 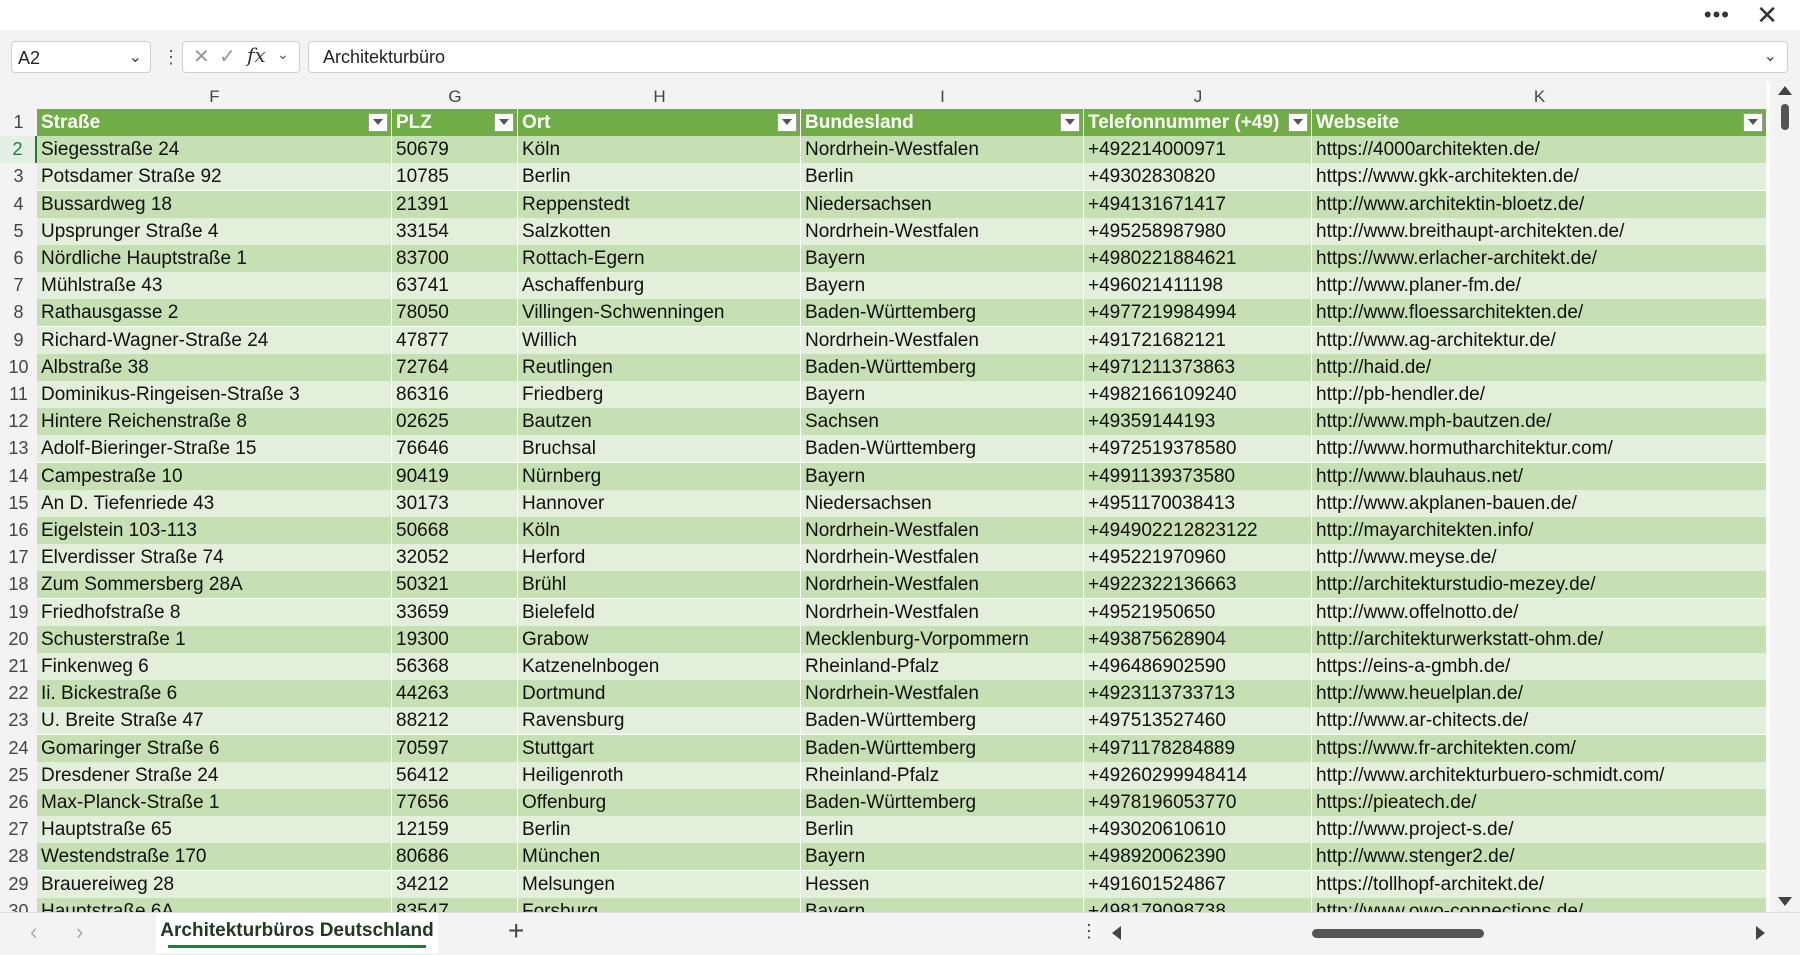 What do you see at coordinates (214, 367) in the screenshot?
I see `table-cell: Albstraße 38` at bounding box center [214, 367].